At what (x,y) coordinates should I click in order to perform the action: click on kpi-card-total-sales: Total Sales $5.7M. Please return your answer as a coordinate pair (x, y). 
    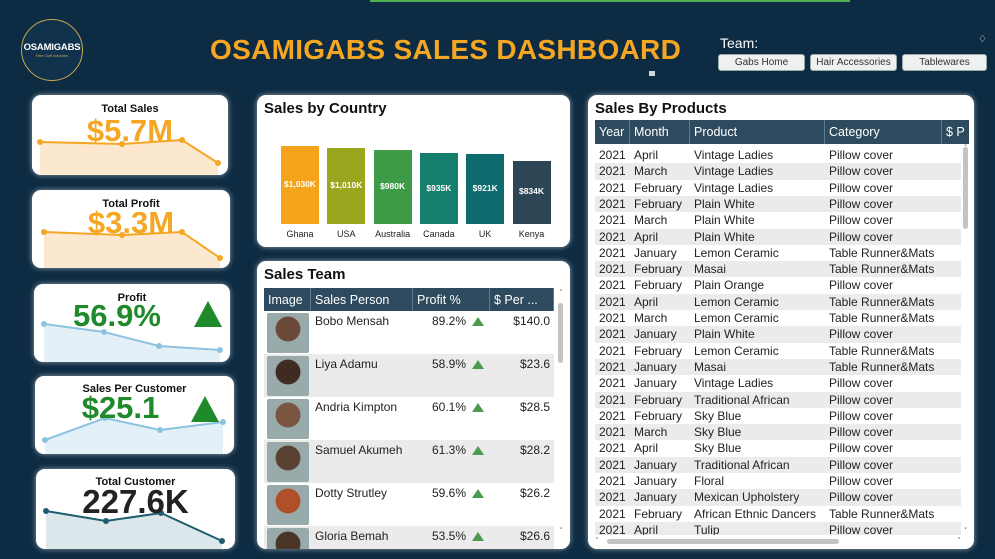
    Looking at the image, I should click on (130, 135).